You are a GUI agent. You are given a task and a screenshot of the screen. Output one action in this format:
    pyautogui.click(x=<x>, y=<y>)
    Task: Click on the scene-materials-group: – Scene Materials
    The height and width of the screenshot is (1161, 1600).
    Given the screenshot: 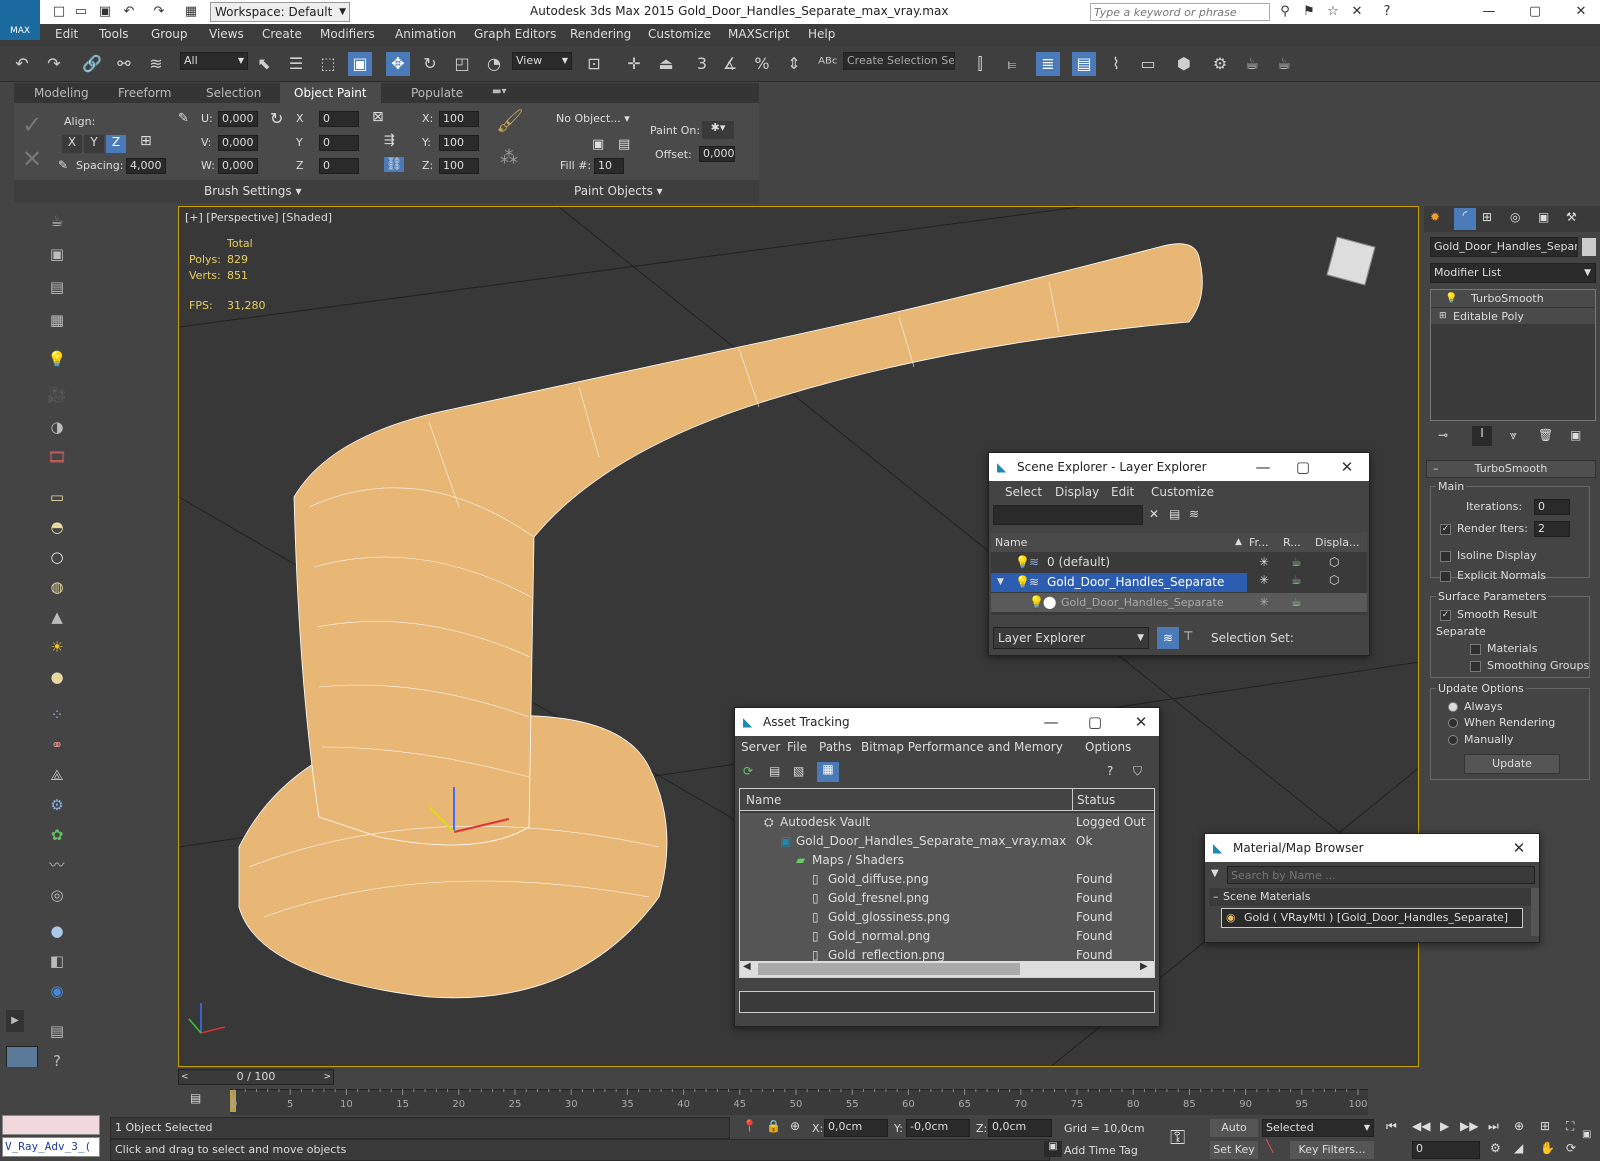 What is the action you would take?
    pyautogui.click(x=1370, y=897)
    